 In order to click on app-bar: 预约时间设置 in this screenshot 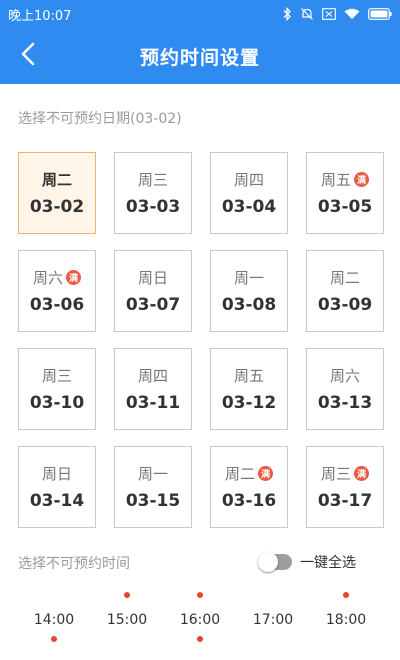, I will do `click(200, 56)`.